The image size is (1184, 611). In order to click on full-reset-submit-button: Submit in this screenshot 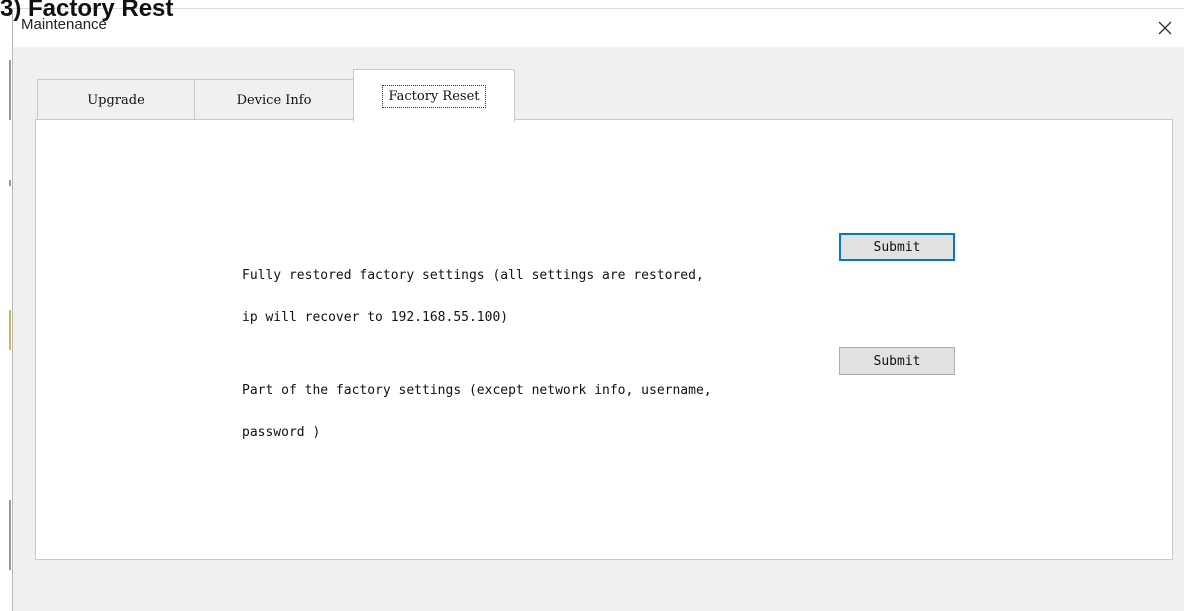, I will do `click(897, 247)`.